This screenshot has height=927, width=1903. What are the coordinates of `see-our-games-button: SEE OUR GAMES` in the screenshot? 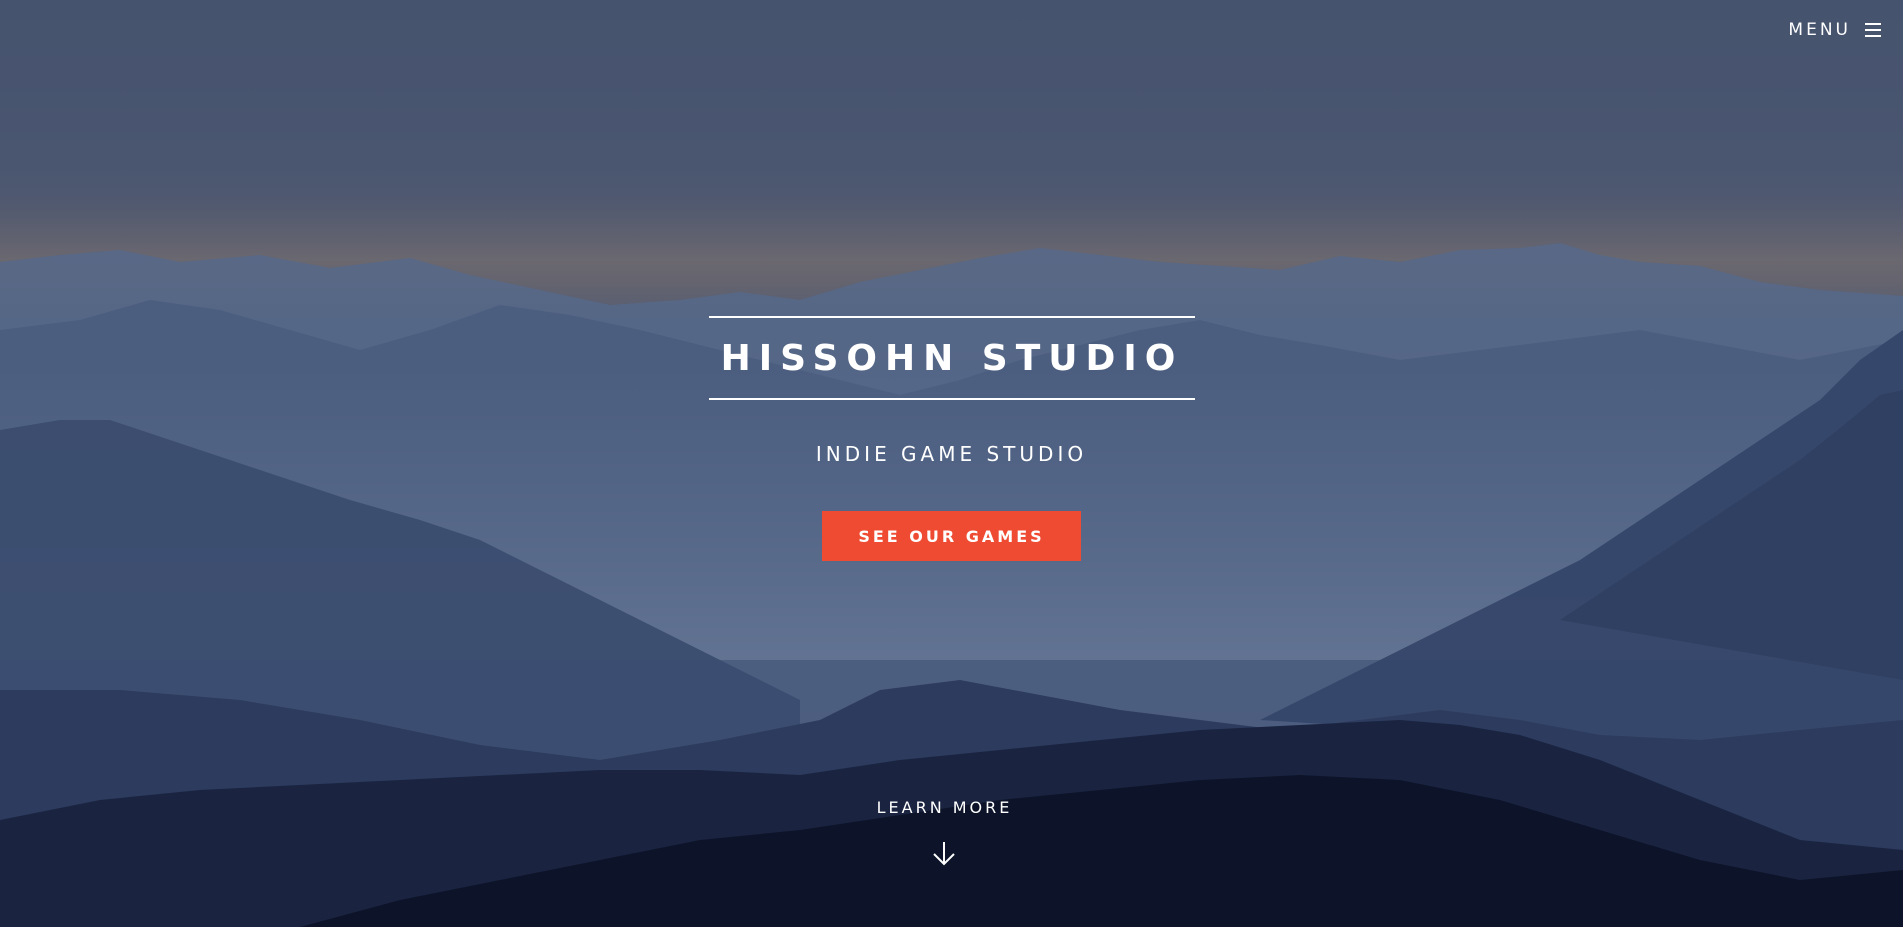 It's located at (951, 536).